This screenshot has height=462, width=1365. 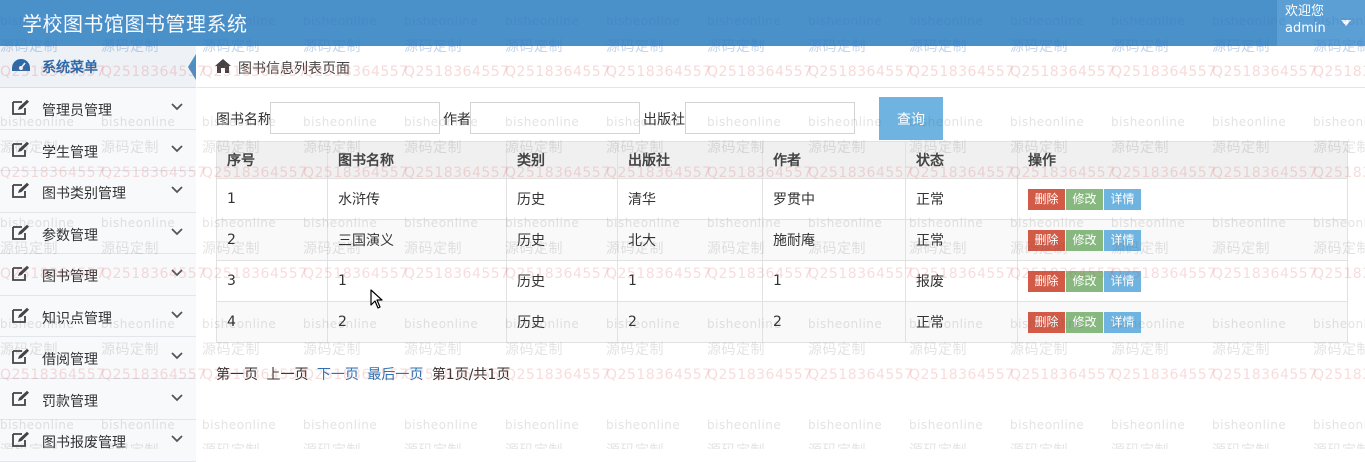 What do you see at coordinates (77, 111) in the screenshot?
I see `sidebar-item-label: 管理员管理` at bounding box center [77, 111].